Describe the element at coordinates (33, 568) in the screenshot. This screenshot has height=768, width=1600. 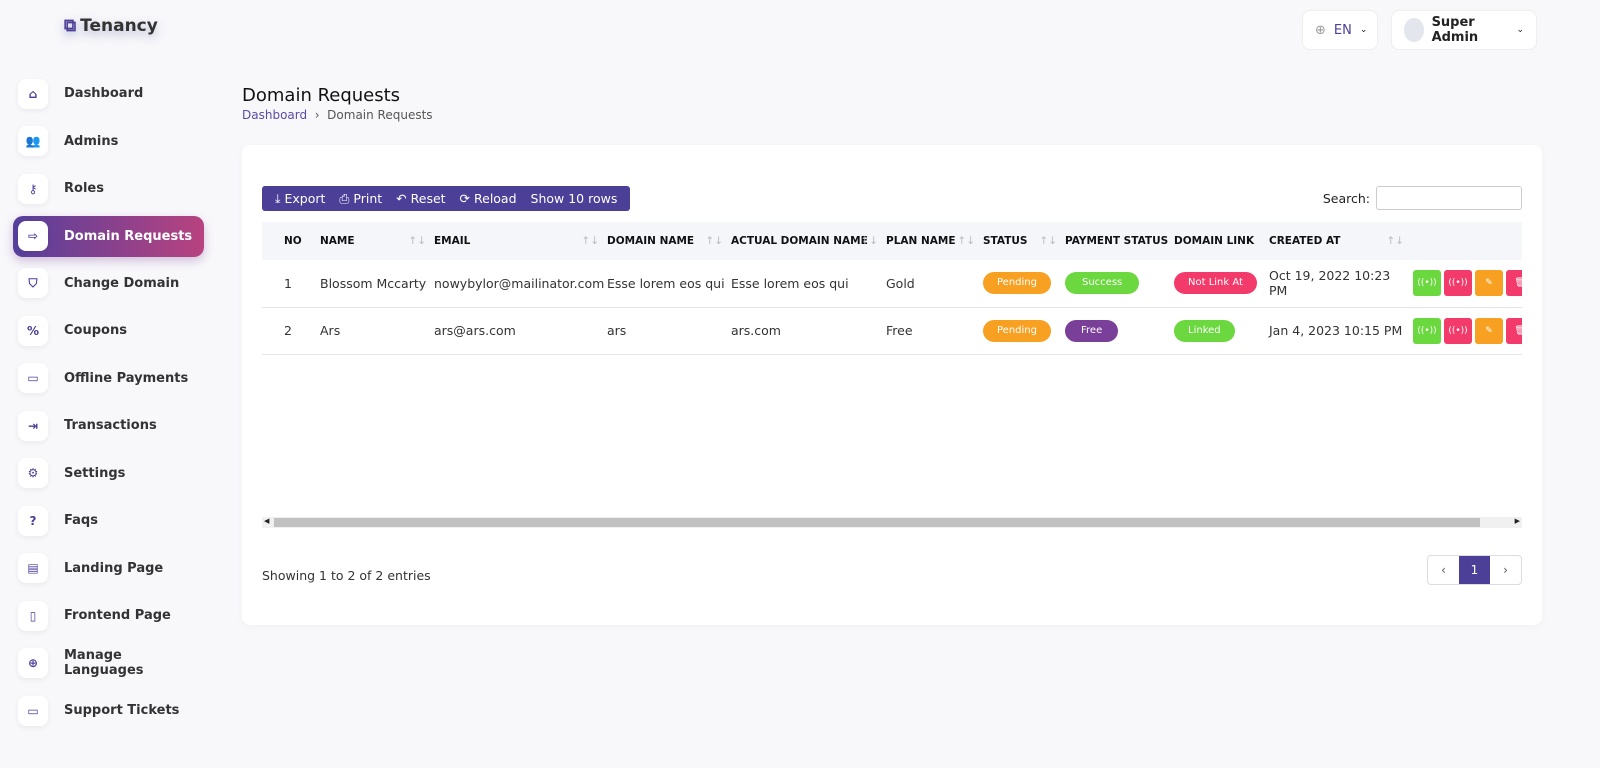
I see `clipboard-icon: ▤` at that location.